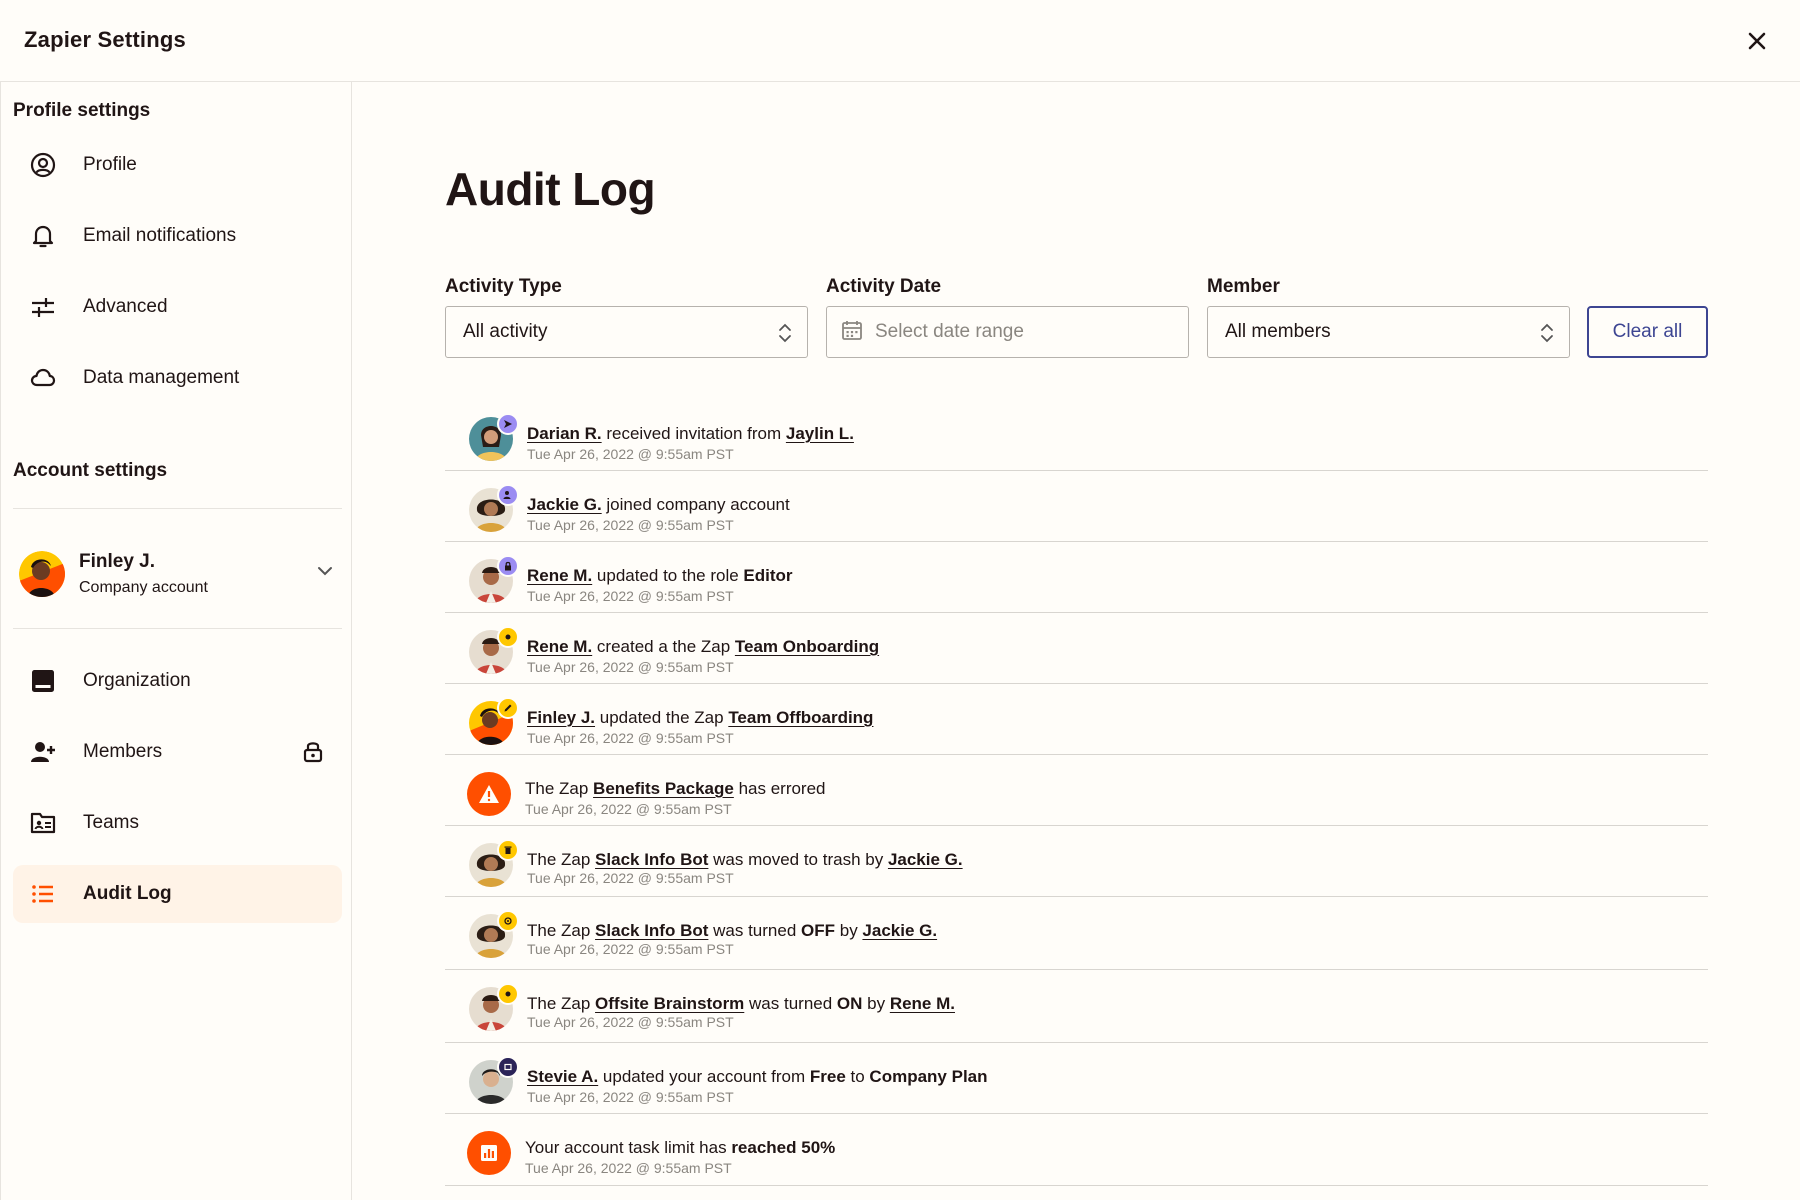 The height and width of the screenshot is (1200, 1800). I want to click on member-link: Stevie A., so click(562, 1076).